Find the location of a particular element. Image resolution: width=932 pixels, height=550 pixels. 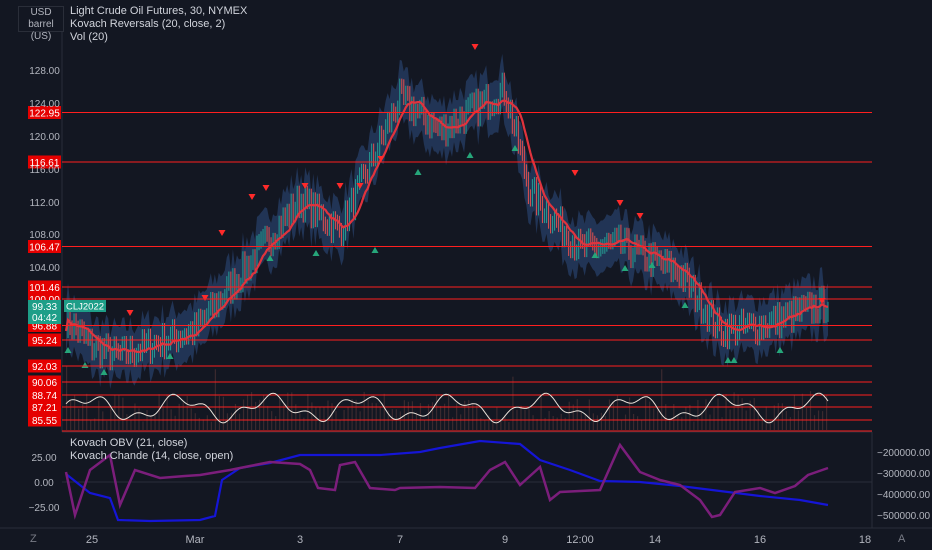

osc-right-tick: −500000.00 is located at coordinates (904, 516).